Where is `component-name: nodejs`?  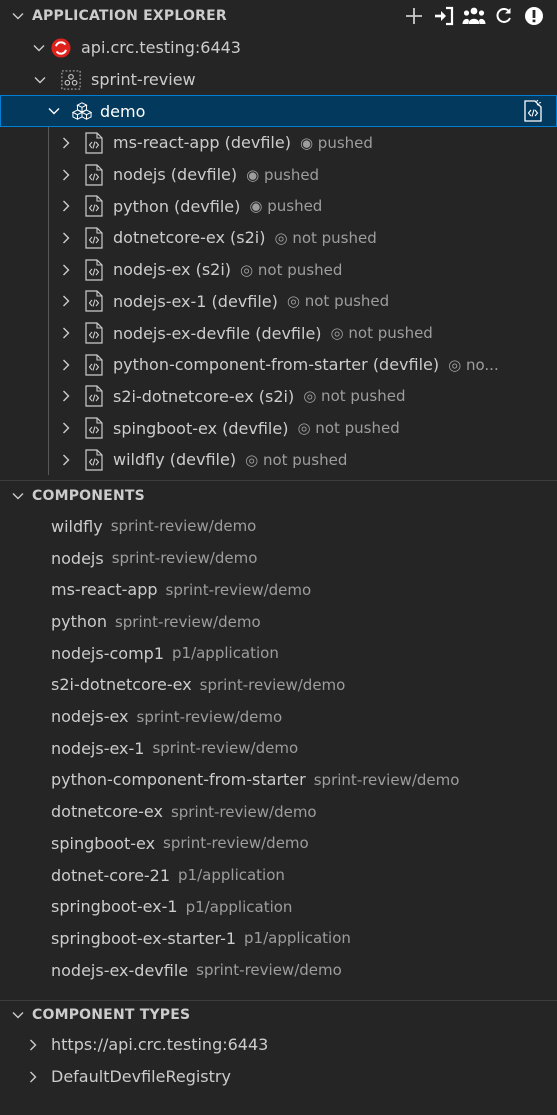
component-name: nodejs is located at coordinates (77, 558).